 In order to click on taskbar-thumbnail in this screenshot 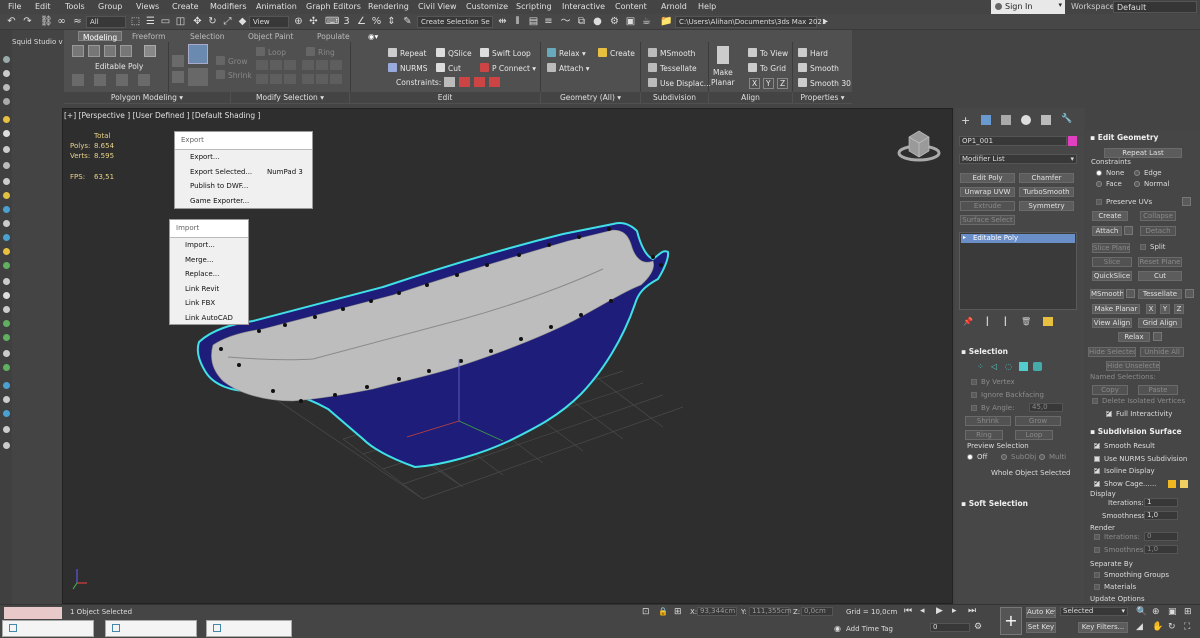, I will do `click(48, 628)`.